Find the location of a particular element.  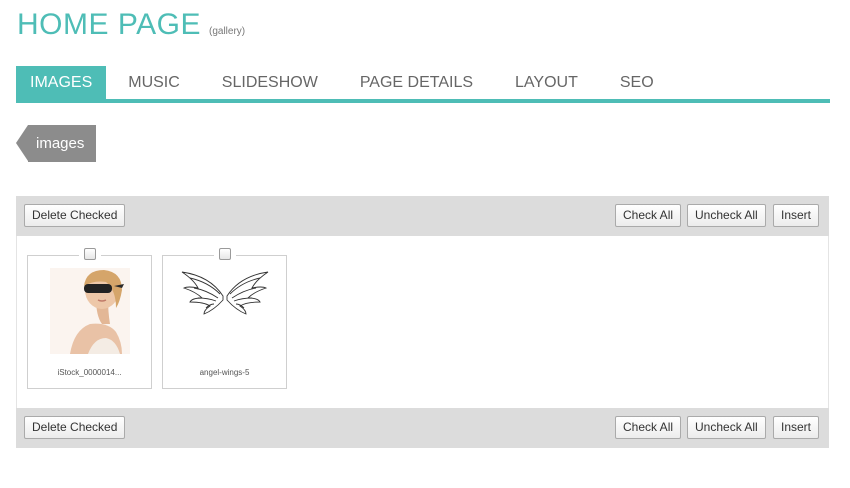

woman-portrait-photo-icon is located at coordinates (89, 311).